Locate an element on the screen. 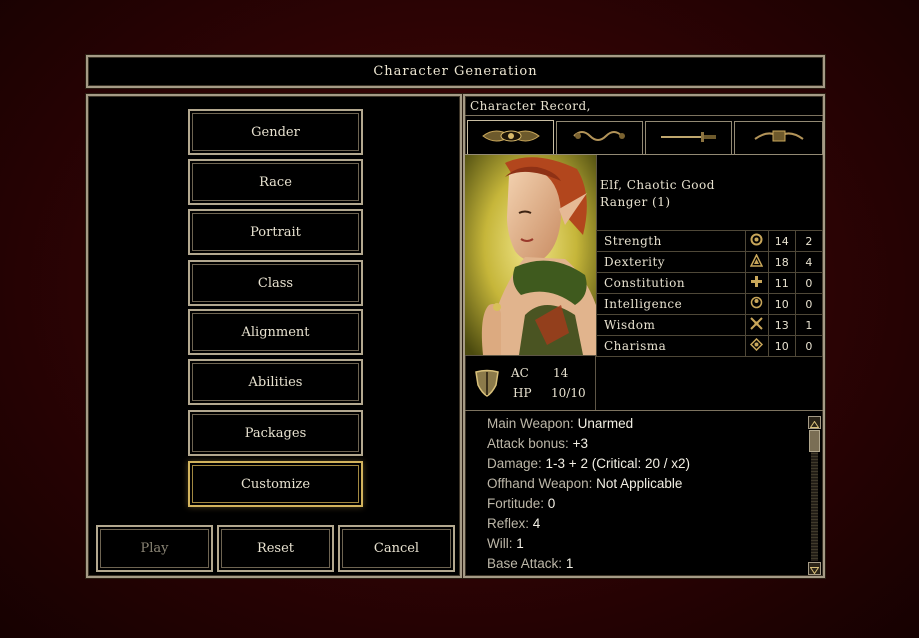 The width and height of the screenshot is (919, 638). stat-value: 4 is located at coordinates (536, 523).